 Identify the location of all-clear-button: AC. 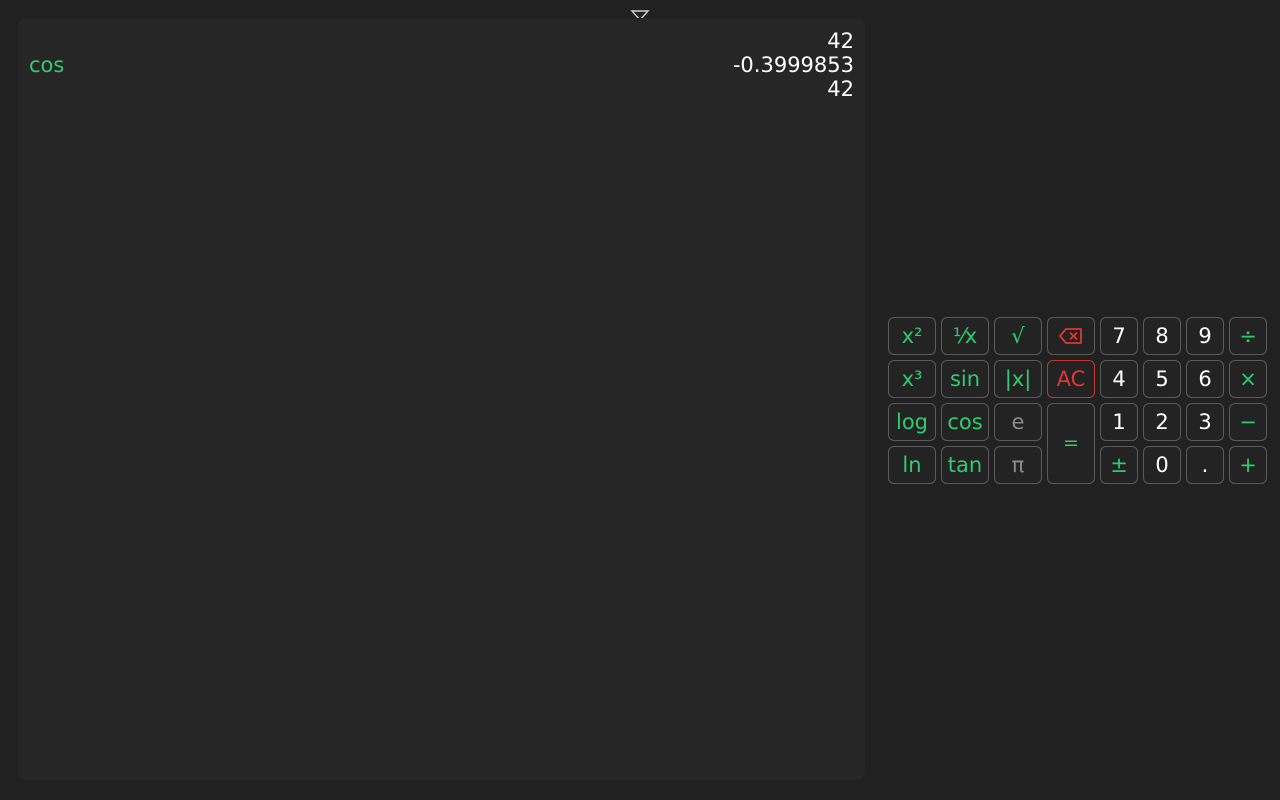
(1071, 379).